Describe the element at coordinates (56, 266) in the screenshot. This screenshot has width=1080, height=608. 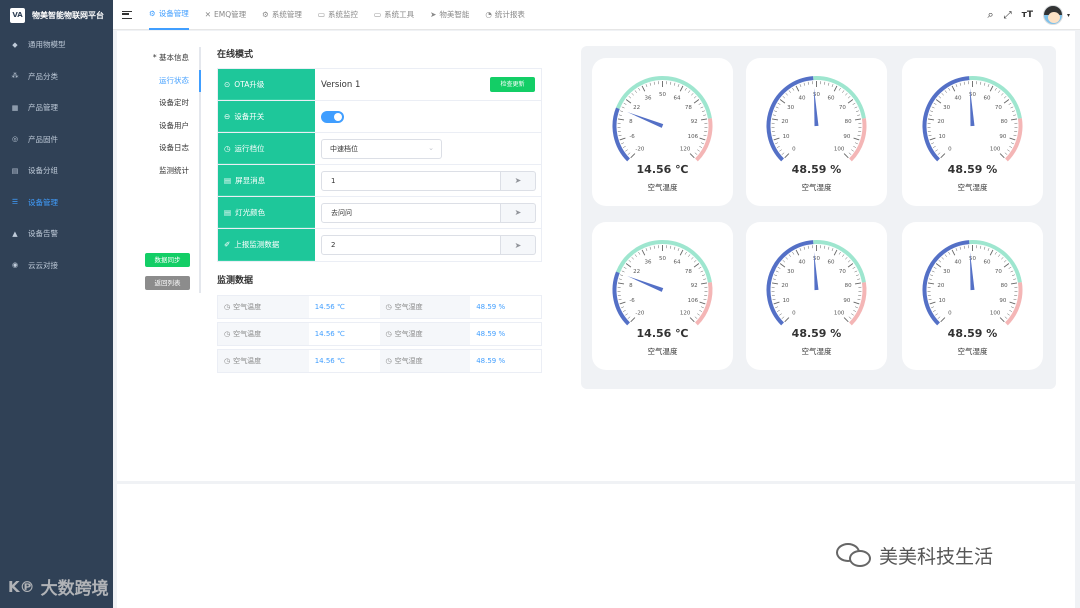
I see `sidebar-item: ◉ 云云对接` at that location.